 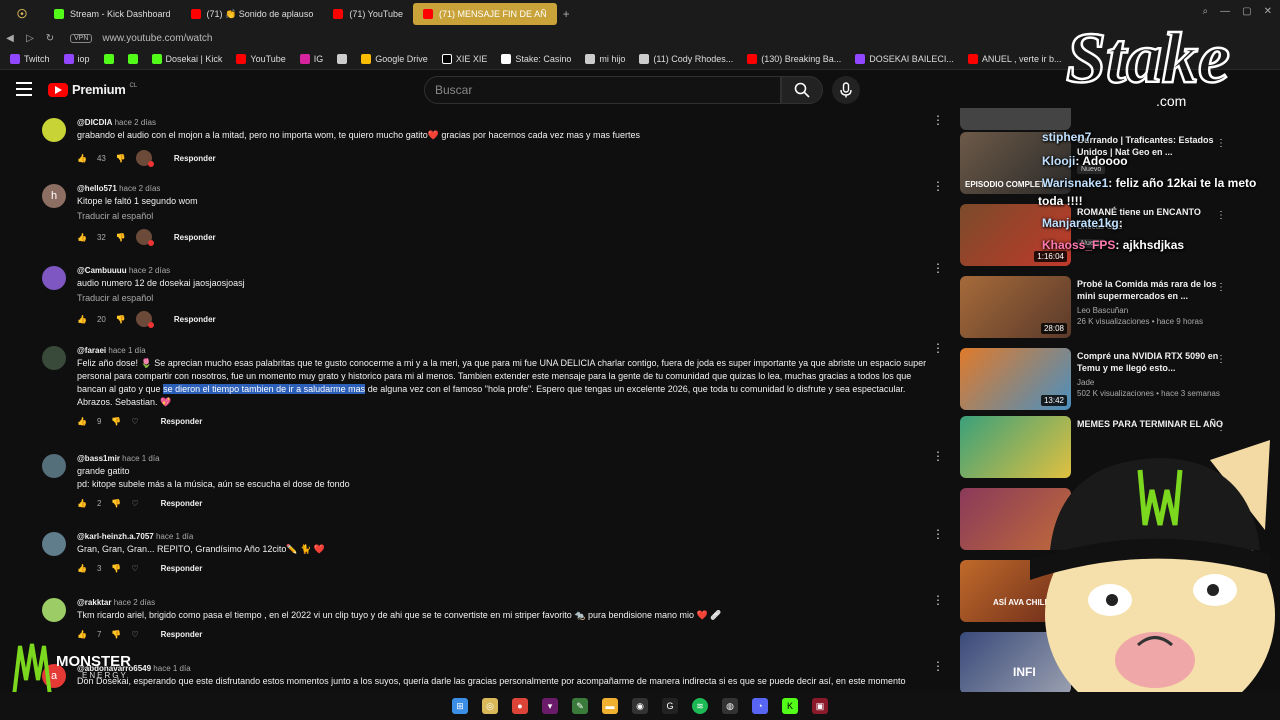 What do you see at coordinates (94, 602) in the screenshot?
I see `comment-author: @rakktar` at bounding box center [94, 602].